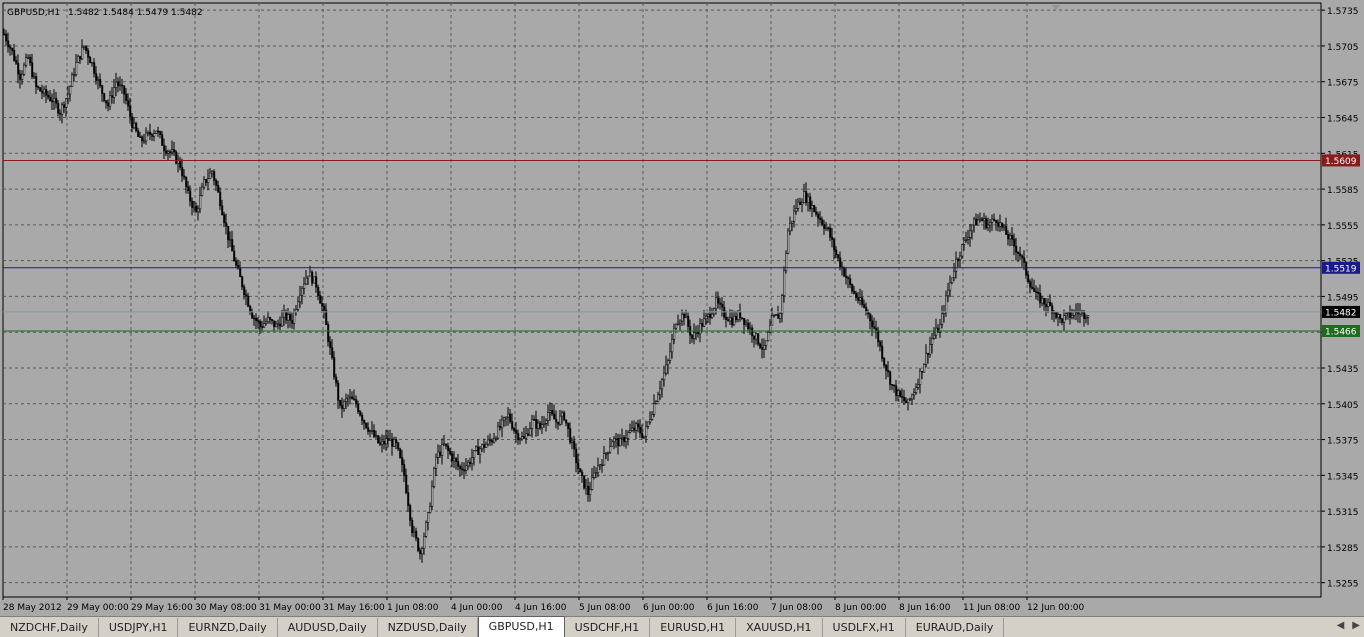 Image resolution: width=1364 pixels, height=637 pixels. Describe the element at coordinates (955, 627) in the screenshot. I see `tab-euraud-daily: EURAUD,Daily` at that location.